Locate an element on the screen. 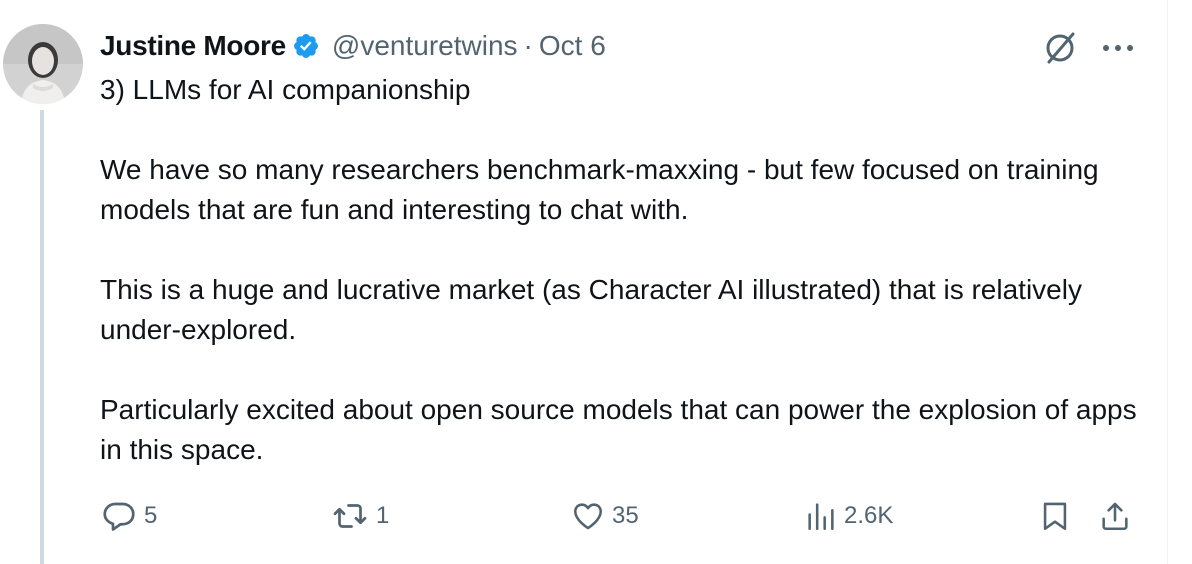  retweet-count: 1 is located at coordinates (383, 515).